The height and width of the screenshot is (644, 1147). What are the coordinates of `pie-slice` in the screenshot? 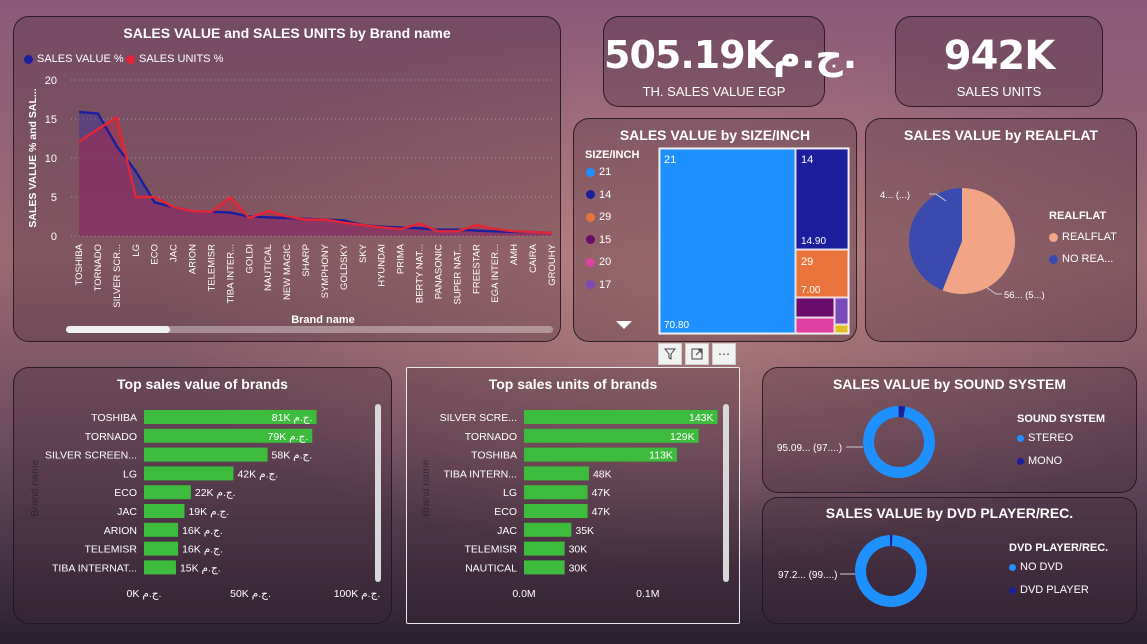 It's located at (891, 541).